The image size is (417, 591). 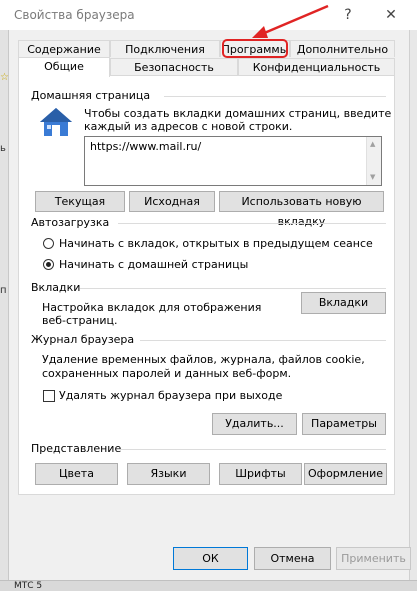 I want to click on tabs-section-title: Вкладки, so click(x=56, y=287).